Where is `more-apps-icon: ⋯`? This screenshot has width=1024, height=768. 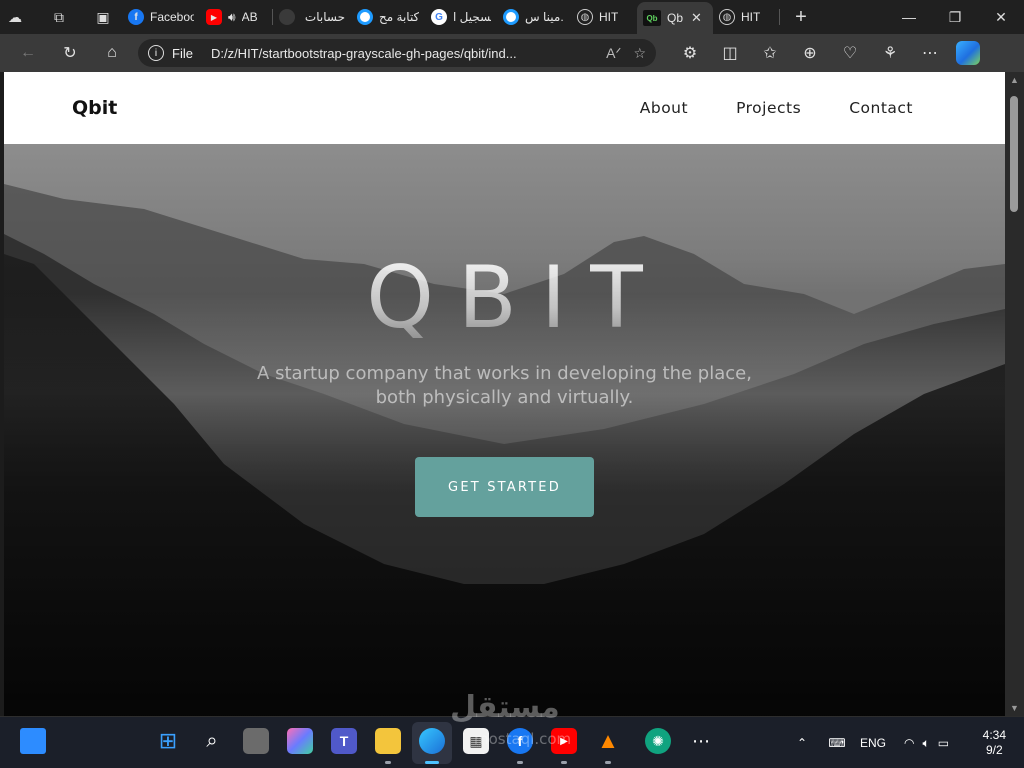
more-apps-icon: ⋯ is located at coordinates (701, 741).